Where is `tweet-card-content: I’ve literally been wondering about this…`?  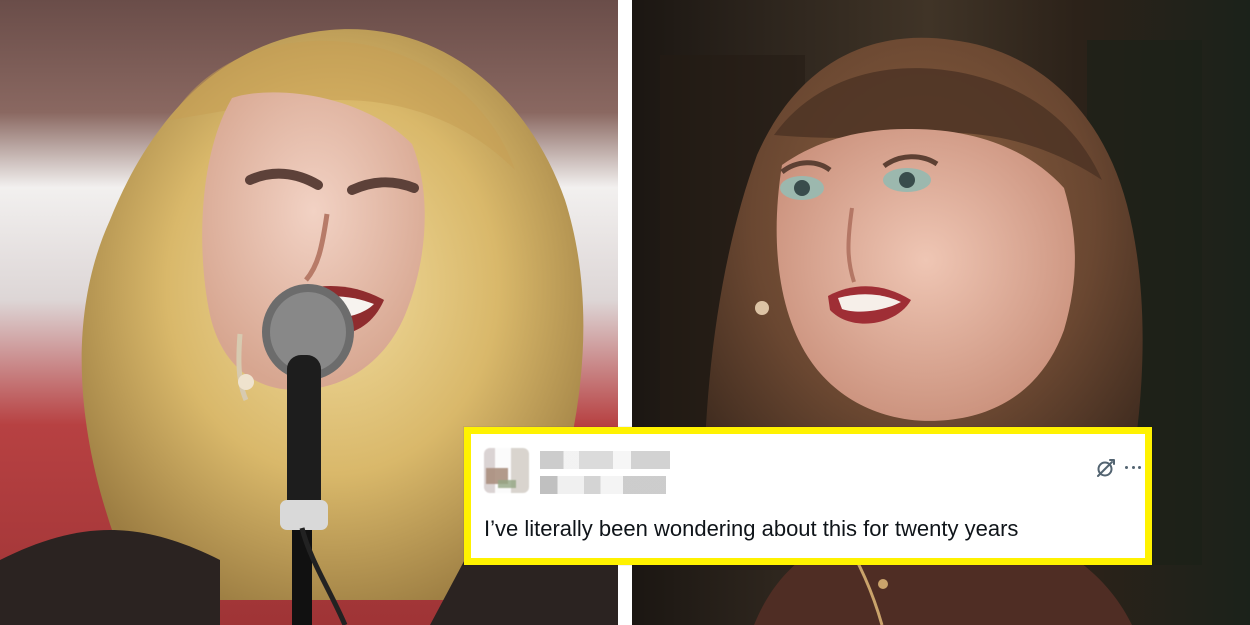 tweet-card-content: I’ve literally been wondering about this… is located at coordinates (808, 496).